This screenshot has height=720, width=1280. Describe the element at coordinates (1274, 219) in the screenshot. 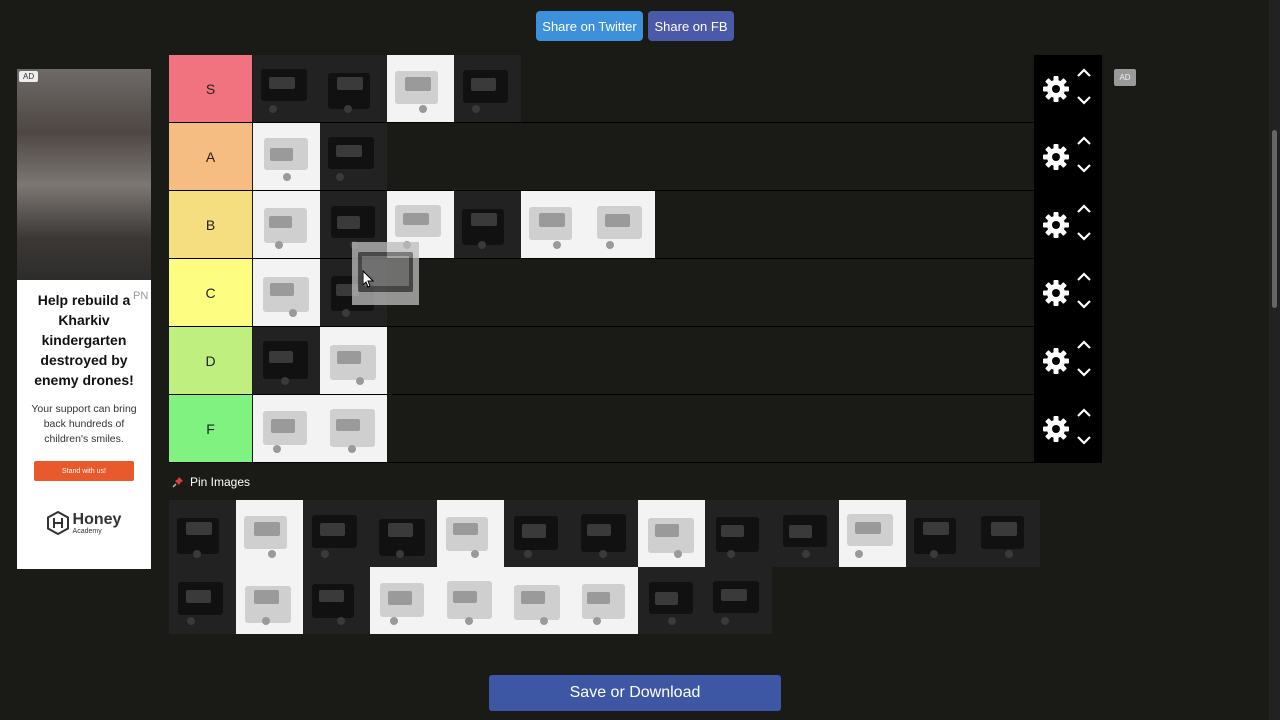

I see `scrollbar-thumb` at that location.